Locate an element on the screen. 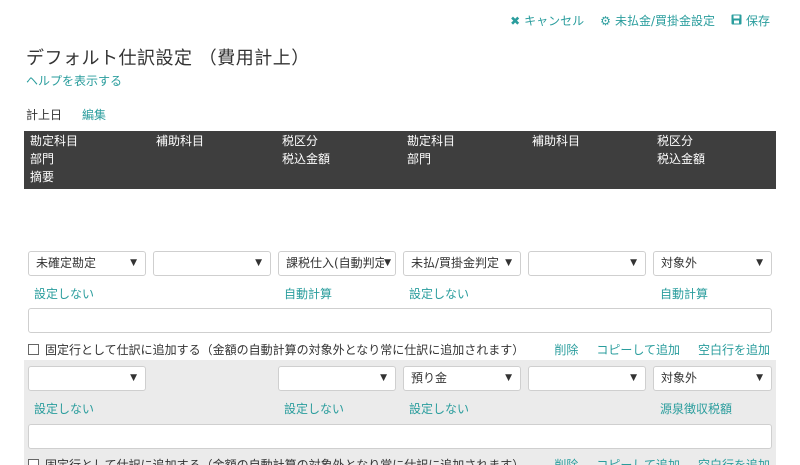 This screenshot has height=465, width=800. debit-account-select: 未確定勘定 ▼ is located at coordinates (87, 263).